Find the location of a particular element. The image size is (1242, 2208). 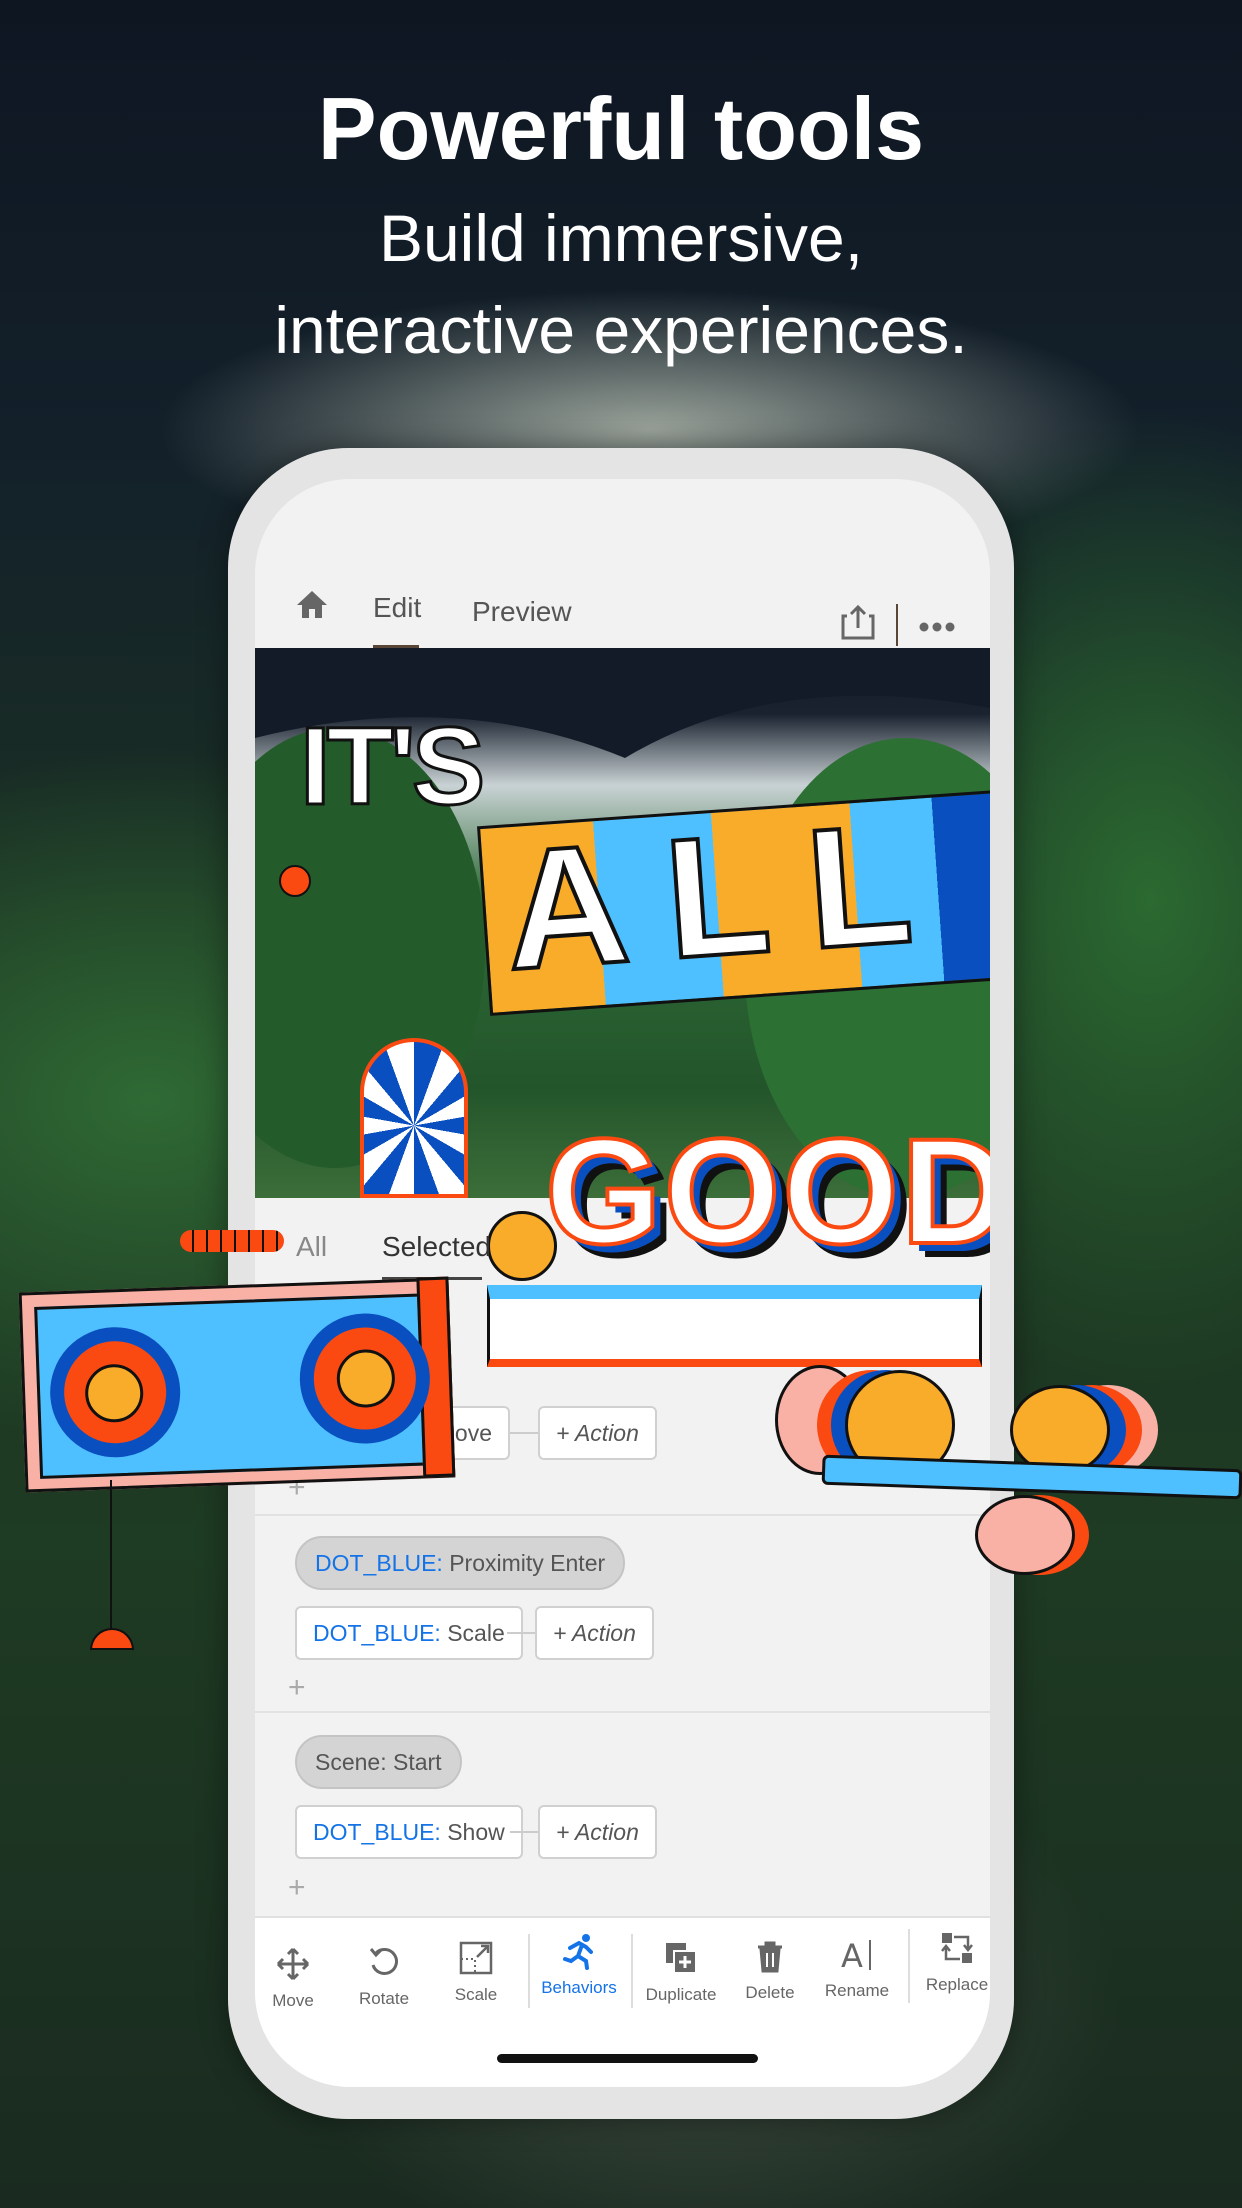

filter-tab-all: All is located at coordinates (311, 1247).